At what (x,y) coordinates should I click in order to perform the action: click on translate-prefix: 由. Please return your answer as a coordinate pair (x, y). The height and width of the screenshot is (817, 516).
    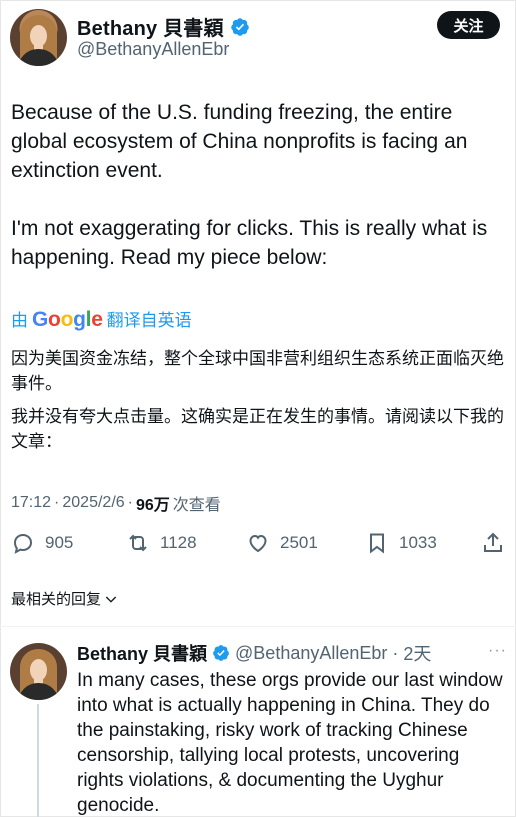
    Looking at the image, I should click on (19, 320).